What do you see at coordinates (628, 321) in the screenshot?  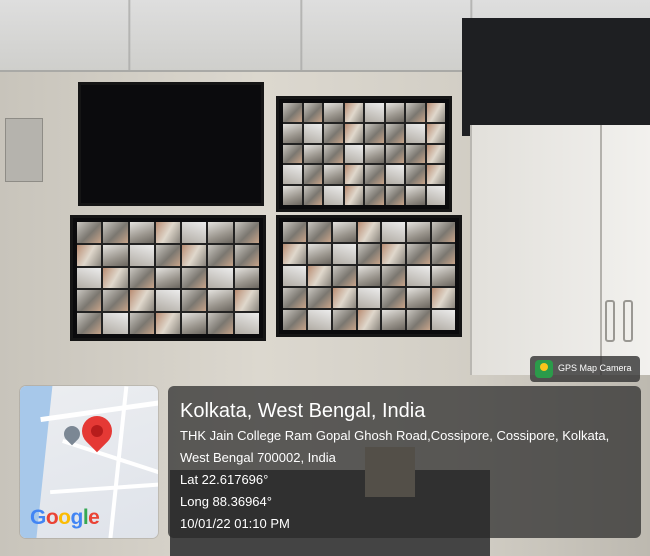 I see `cabinet-handle-right` at bounding box center [628, 321].